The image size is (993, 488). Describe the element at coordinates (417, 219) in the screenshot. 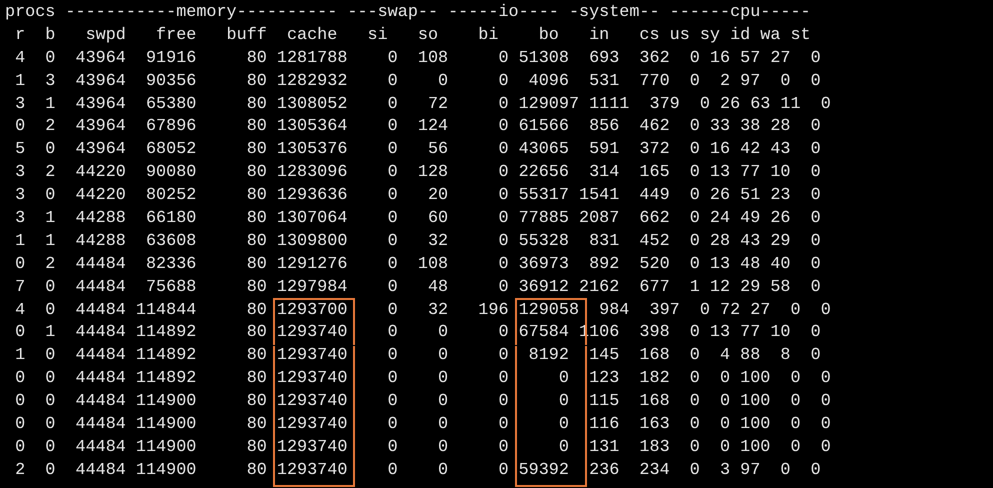

I see `terminal-line: 3 1 44288 66180 80 1307064 0 60 0 77885 2087 662 0 24 49 26 0` at that location.